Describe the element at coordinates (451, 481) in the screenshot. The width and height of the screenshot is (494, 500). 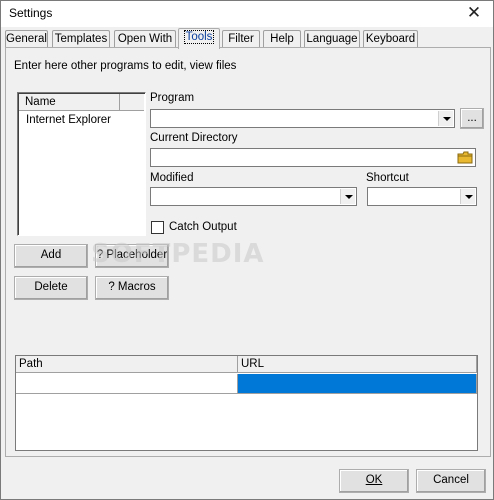
I see `cancel-button: Cancel` at that location.